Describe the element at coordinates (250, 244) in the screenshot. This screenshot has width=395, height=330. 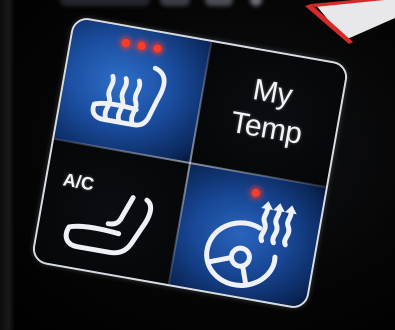
I see `heated-steering-wheel-icon` at that location.